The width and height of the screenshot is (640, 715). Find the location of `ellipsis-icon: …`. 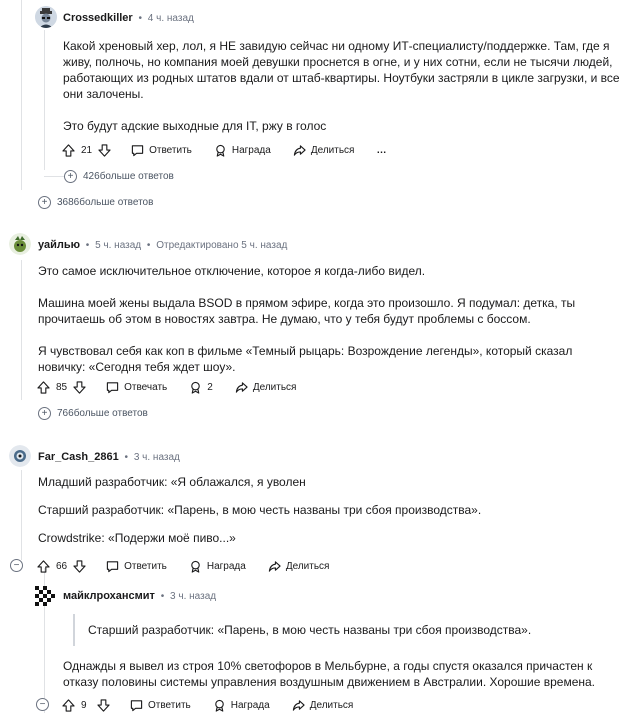

ellipsis-icon: … is located at coordinates (382, 150).